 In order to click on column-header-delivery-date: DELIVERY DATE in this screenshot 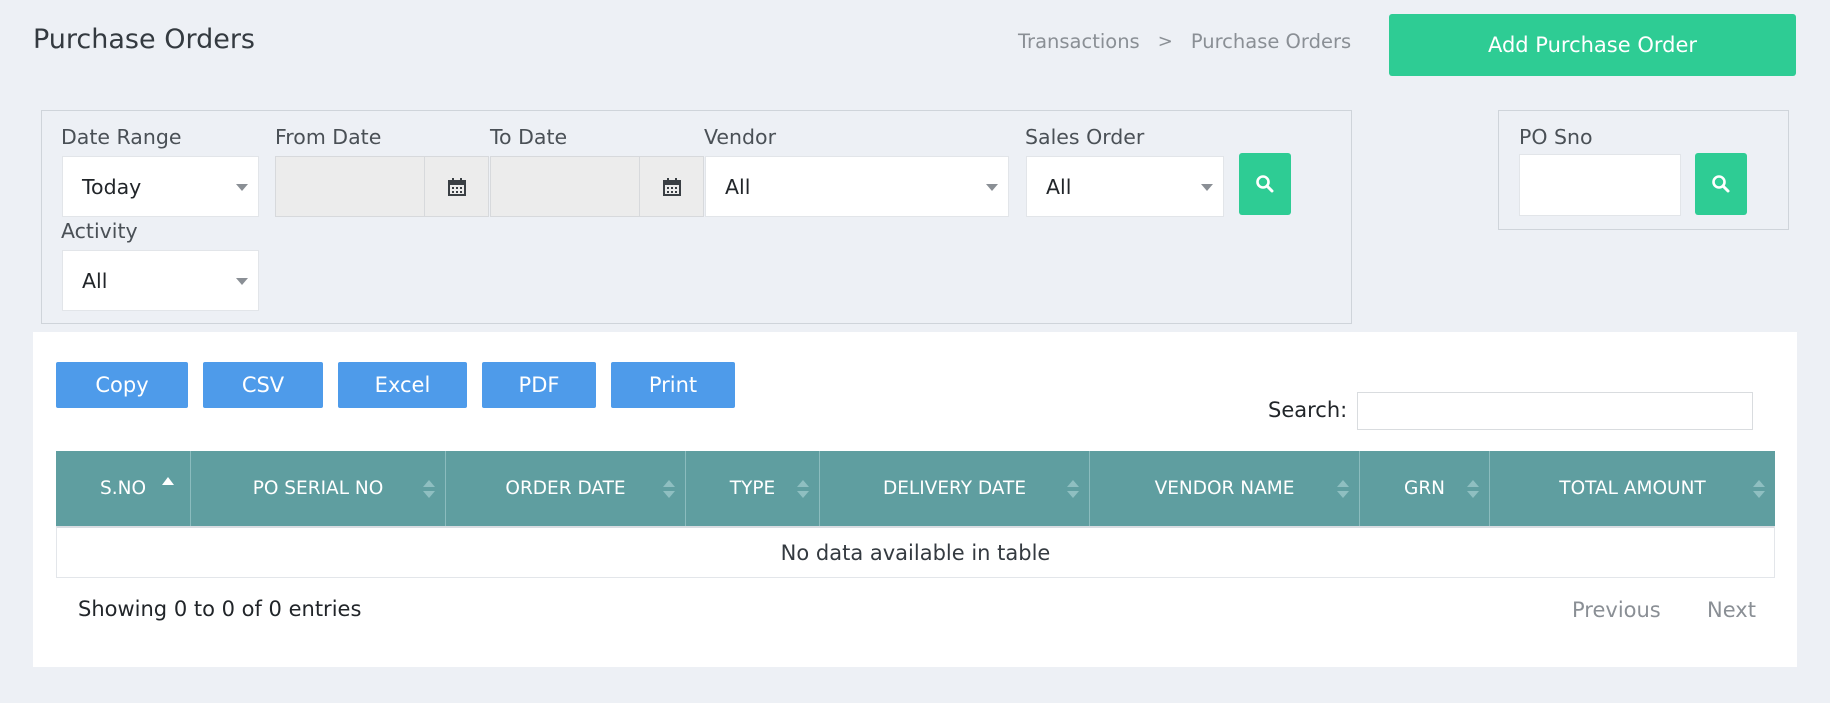, I will do `click(955, 488)`.